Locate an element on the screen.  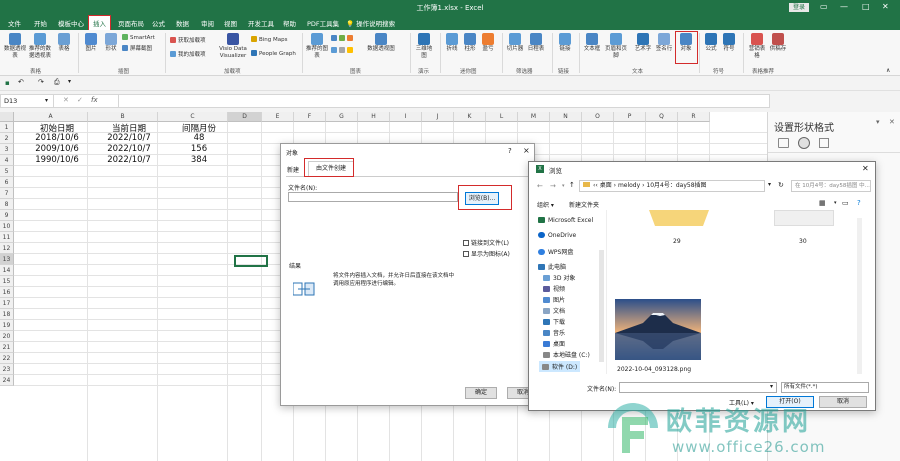
tab-new: 新建 is located at coordinates (293, 169).